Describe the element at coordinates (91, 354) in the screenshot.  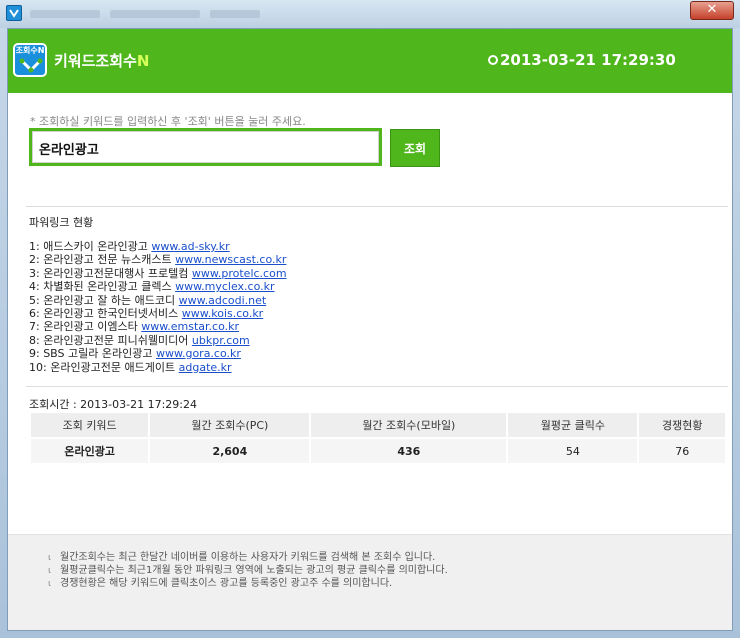
I see `powerlink-label: 9: SBS 고릴라 온라인광고` at that location.